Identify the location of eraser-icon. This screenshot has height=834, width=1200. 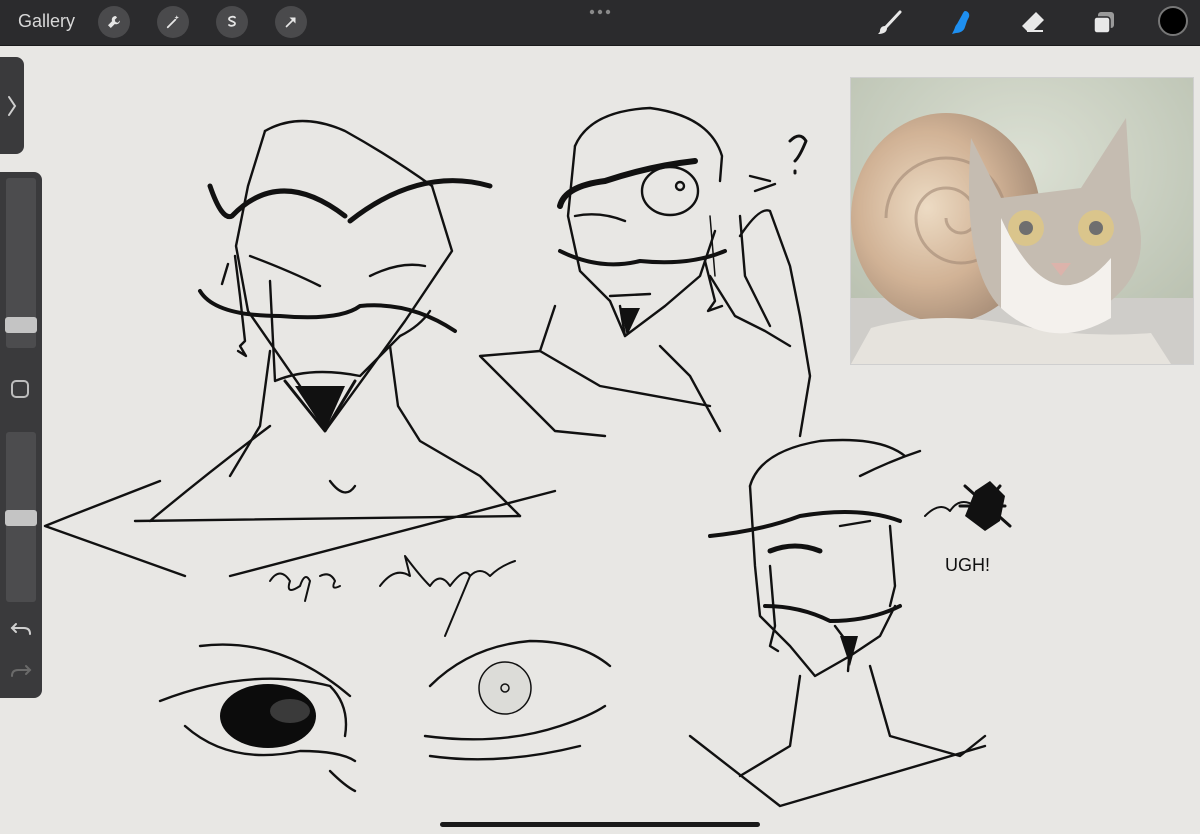
(1033, 23).